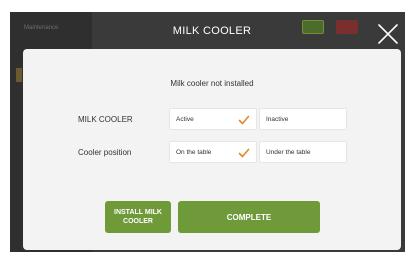 The height and width of the screenshot is (258, 409). Describe the element at coordinates (249, 217) in the screenshot. I see `complete-button: COMPLETE` at that location.